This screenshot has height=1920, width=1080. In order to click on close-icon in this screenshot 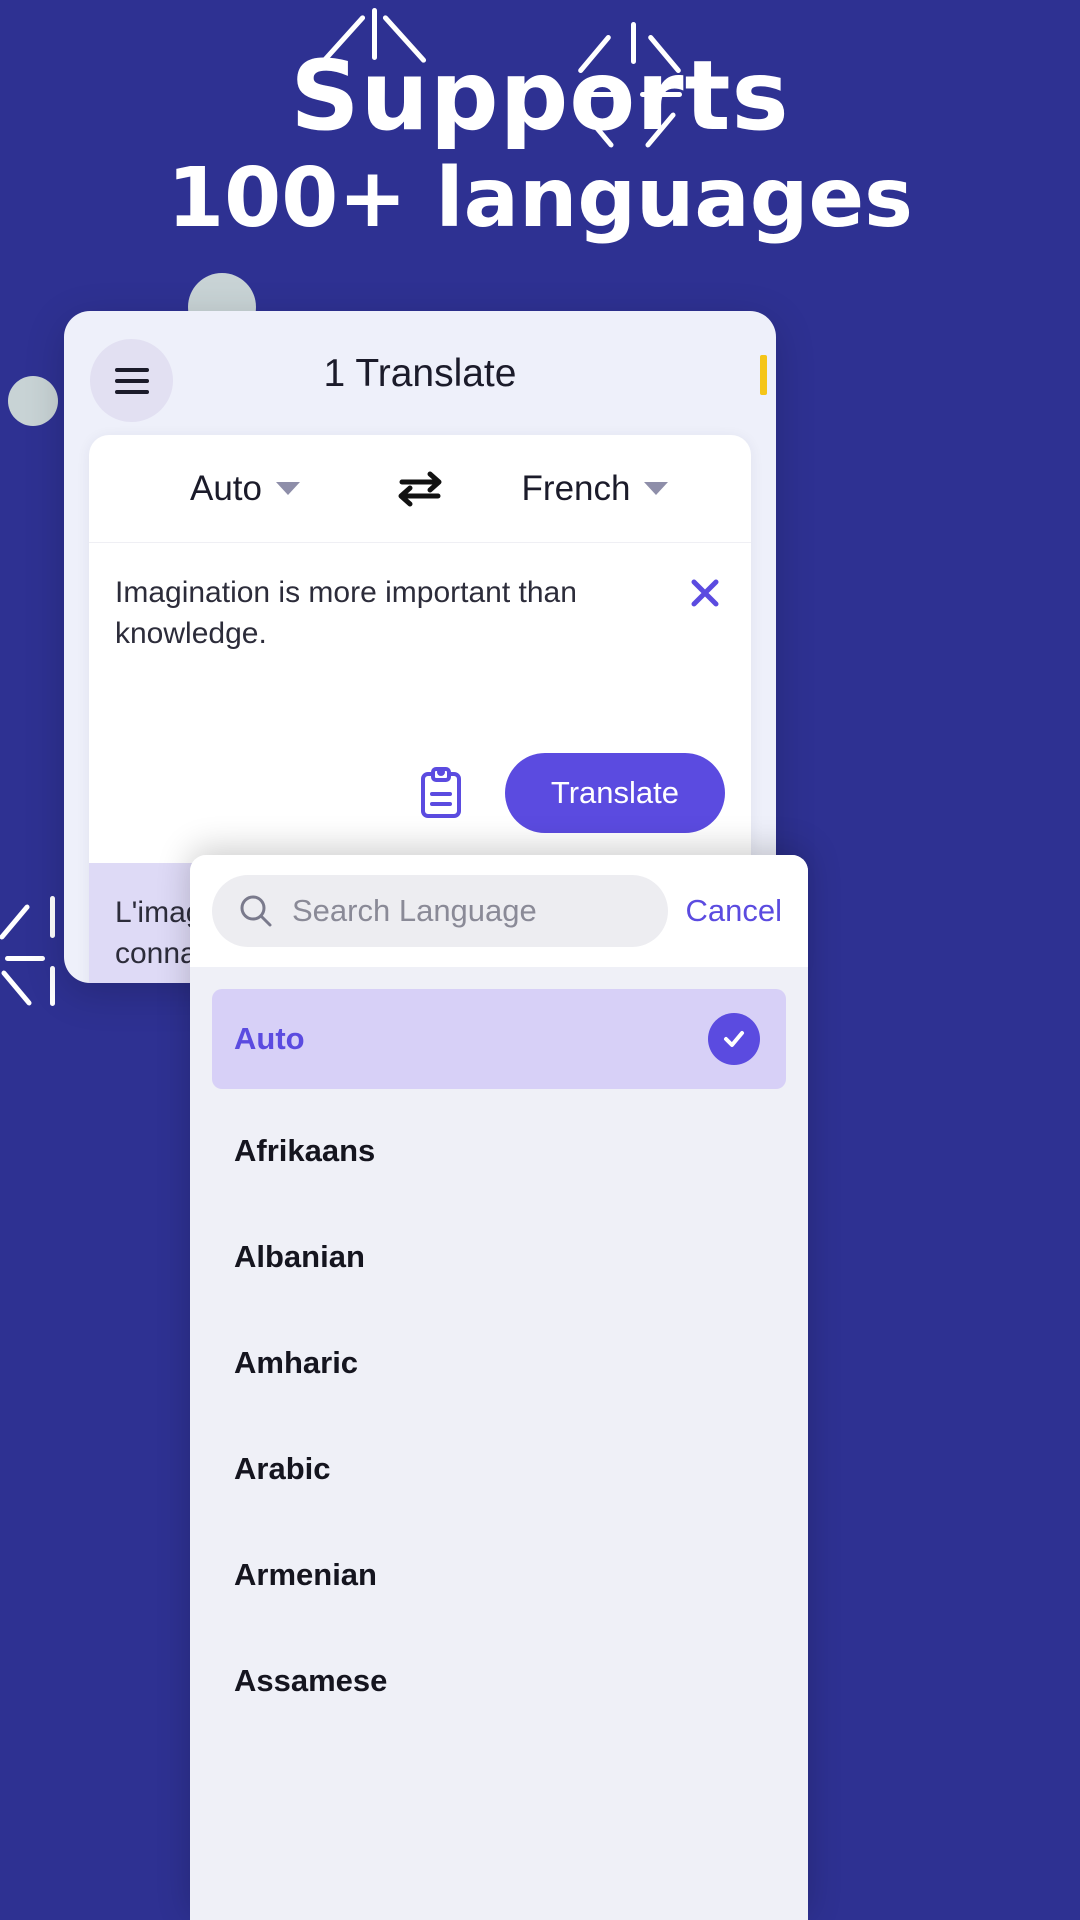, I will do `click(705, 593)`.